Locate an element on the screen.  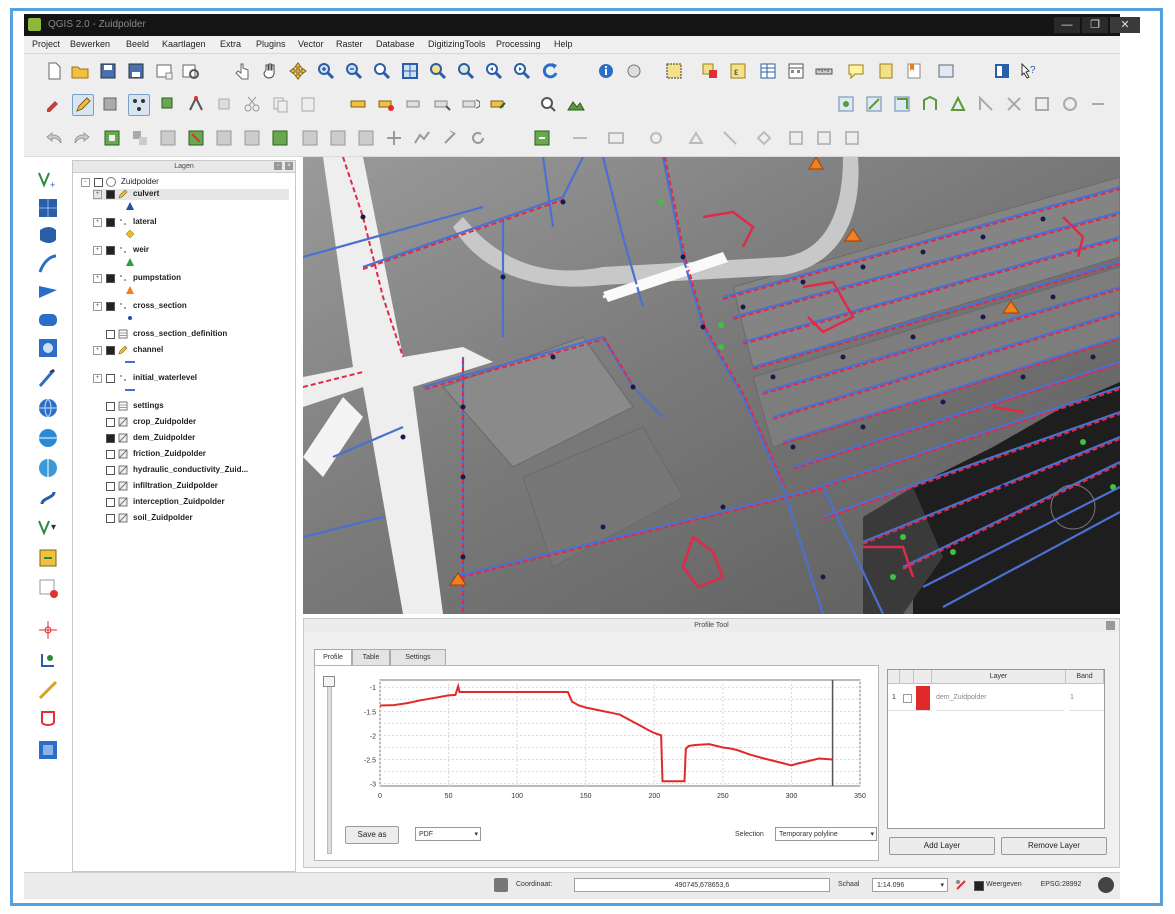
zoom-to-selection-icon is located at coordinates (438, 71).